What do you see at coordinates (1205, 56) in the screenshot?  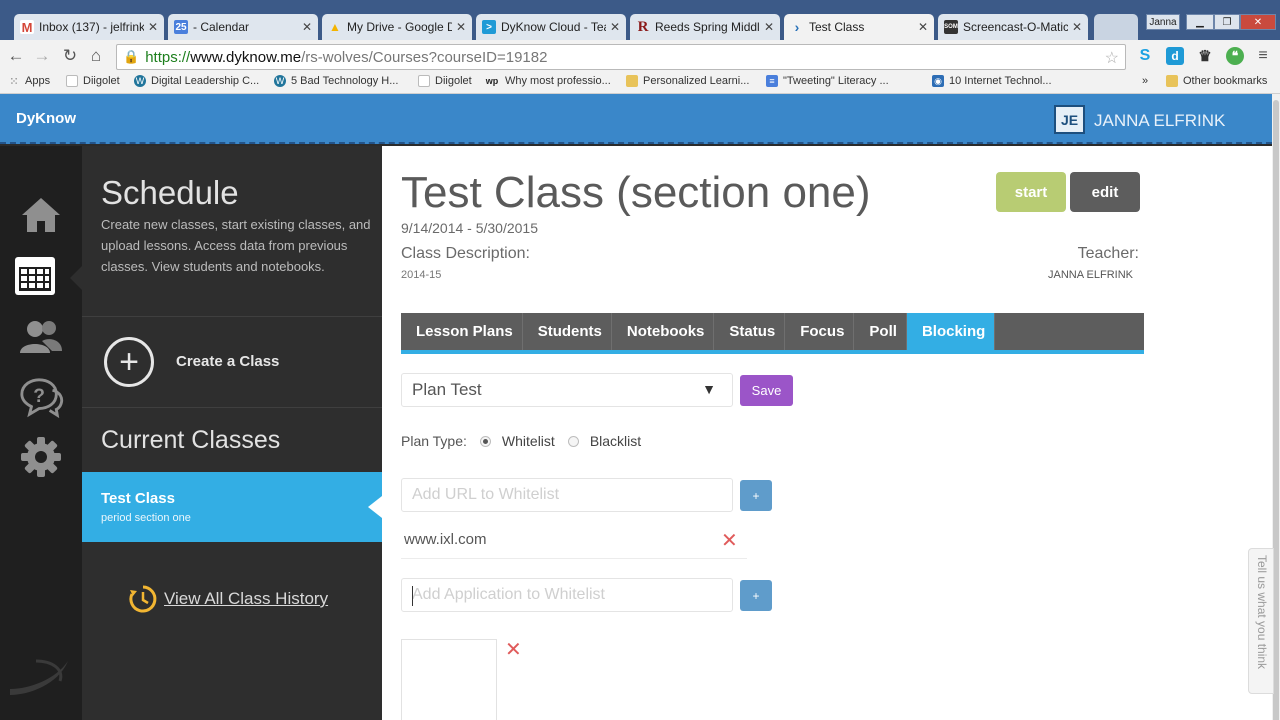 I see `feedly-icon: ♛` at bounding box center [1205, 56].